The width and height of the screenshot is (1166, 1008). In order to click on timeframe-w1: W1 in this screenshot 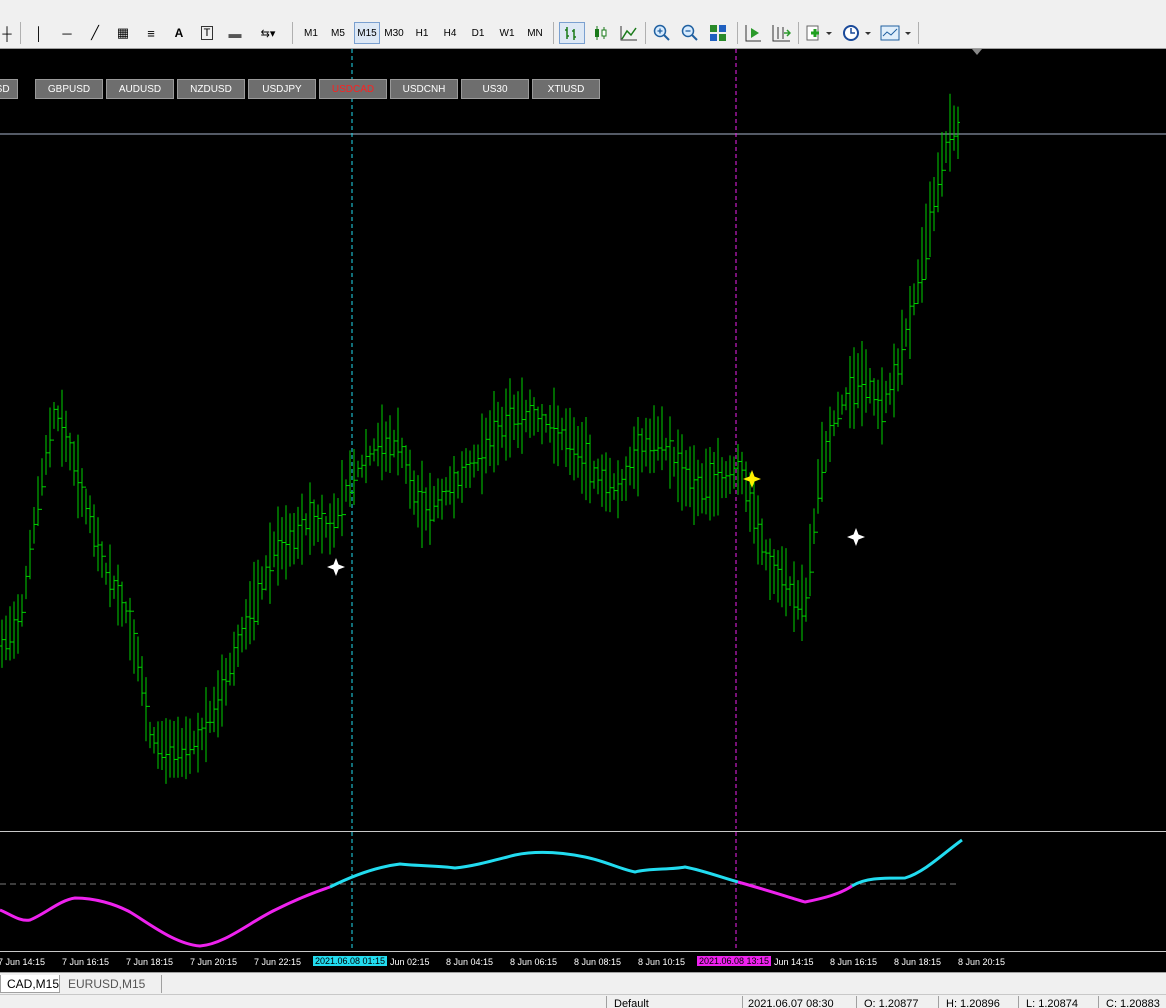, I will do `click(507, 33)`.